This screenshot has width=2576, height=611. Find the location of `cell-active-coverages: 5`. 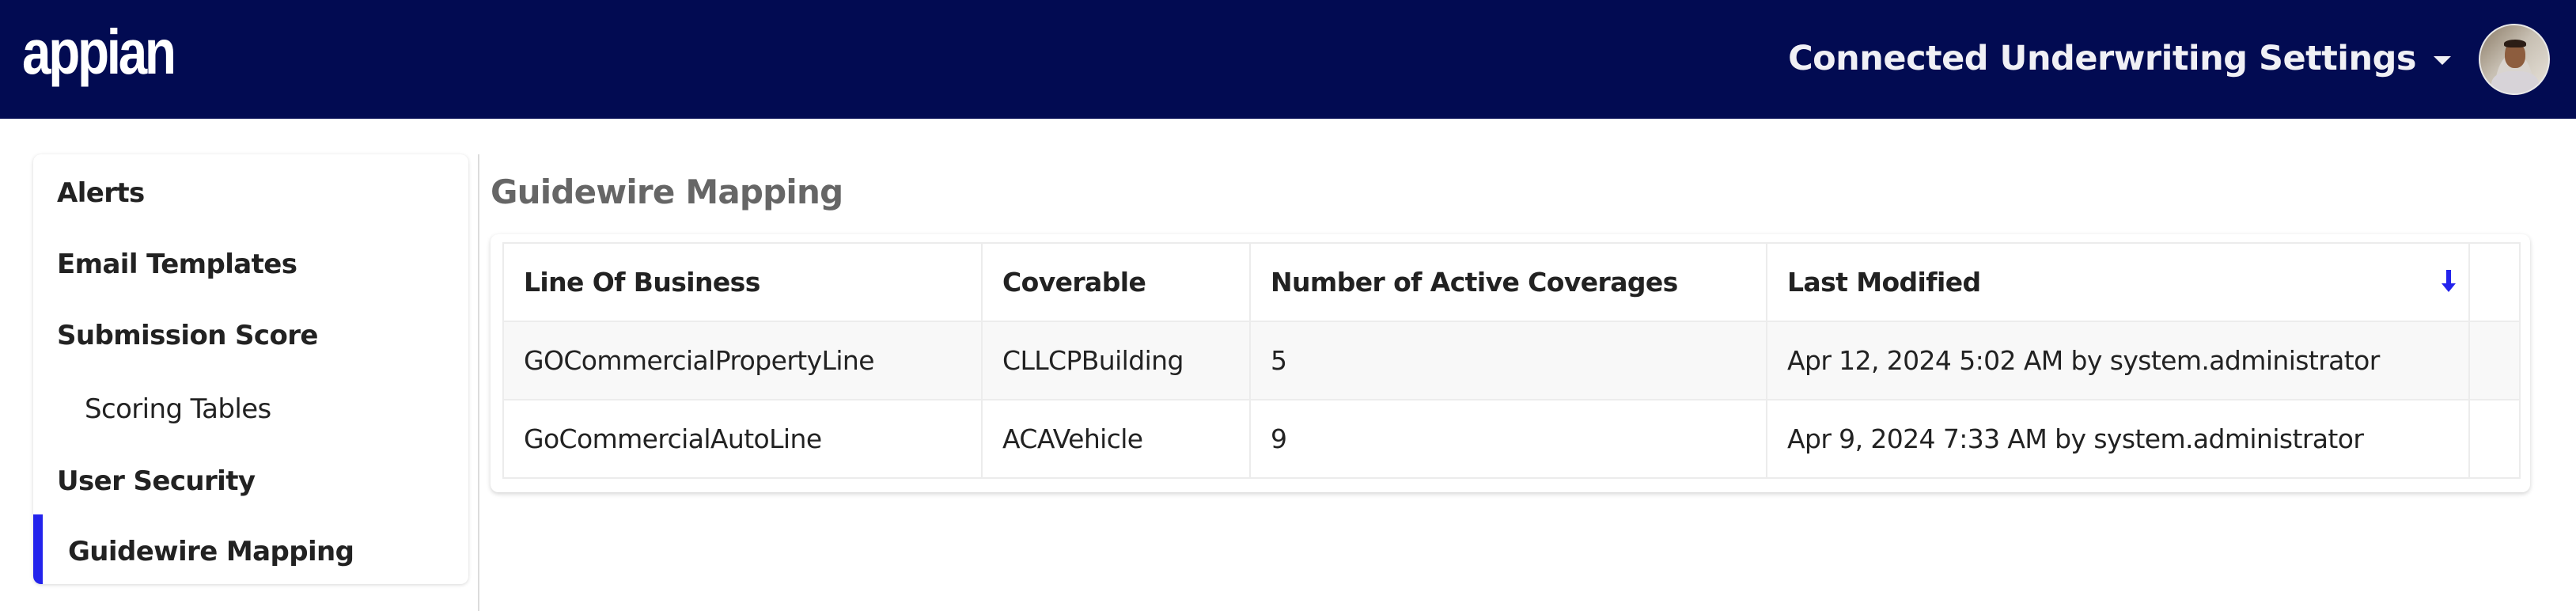

cell-active-coverages: 5 is located at coordinates (1508, 361).